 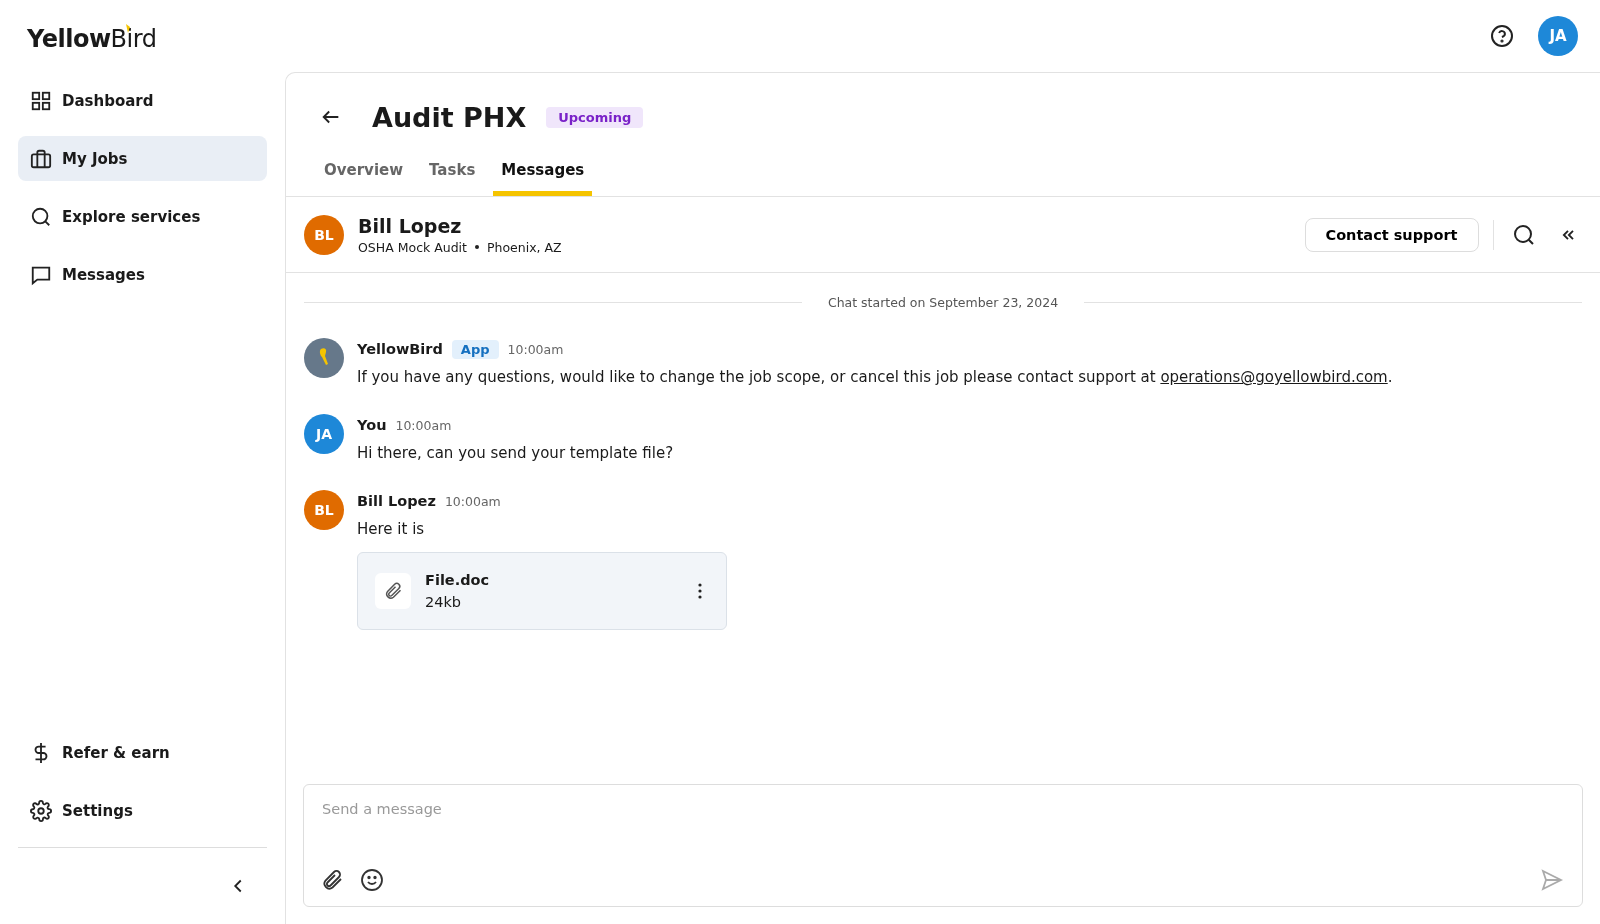 I want to click on separator-dot, so click(x=477, y=247).